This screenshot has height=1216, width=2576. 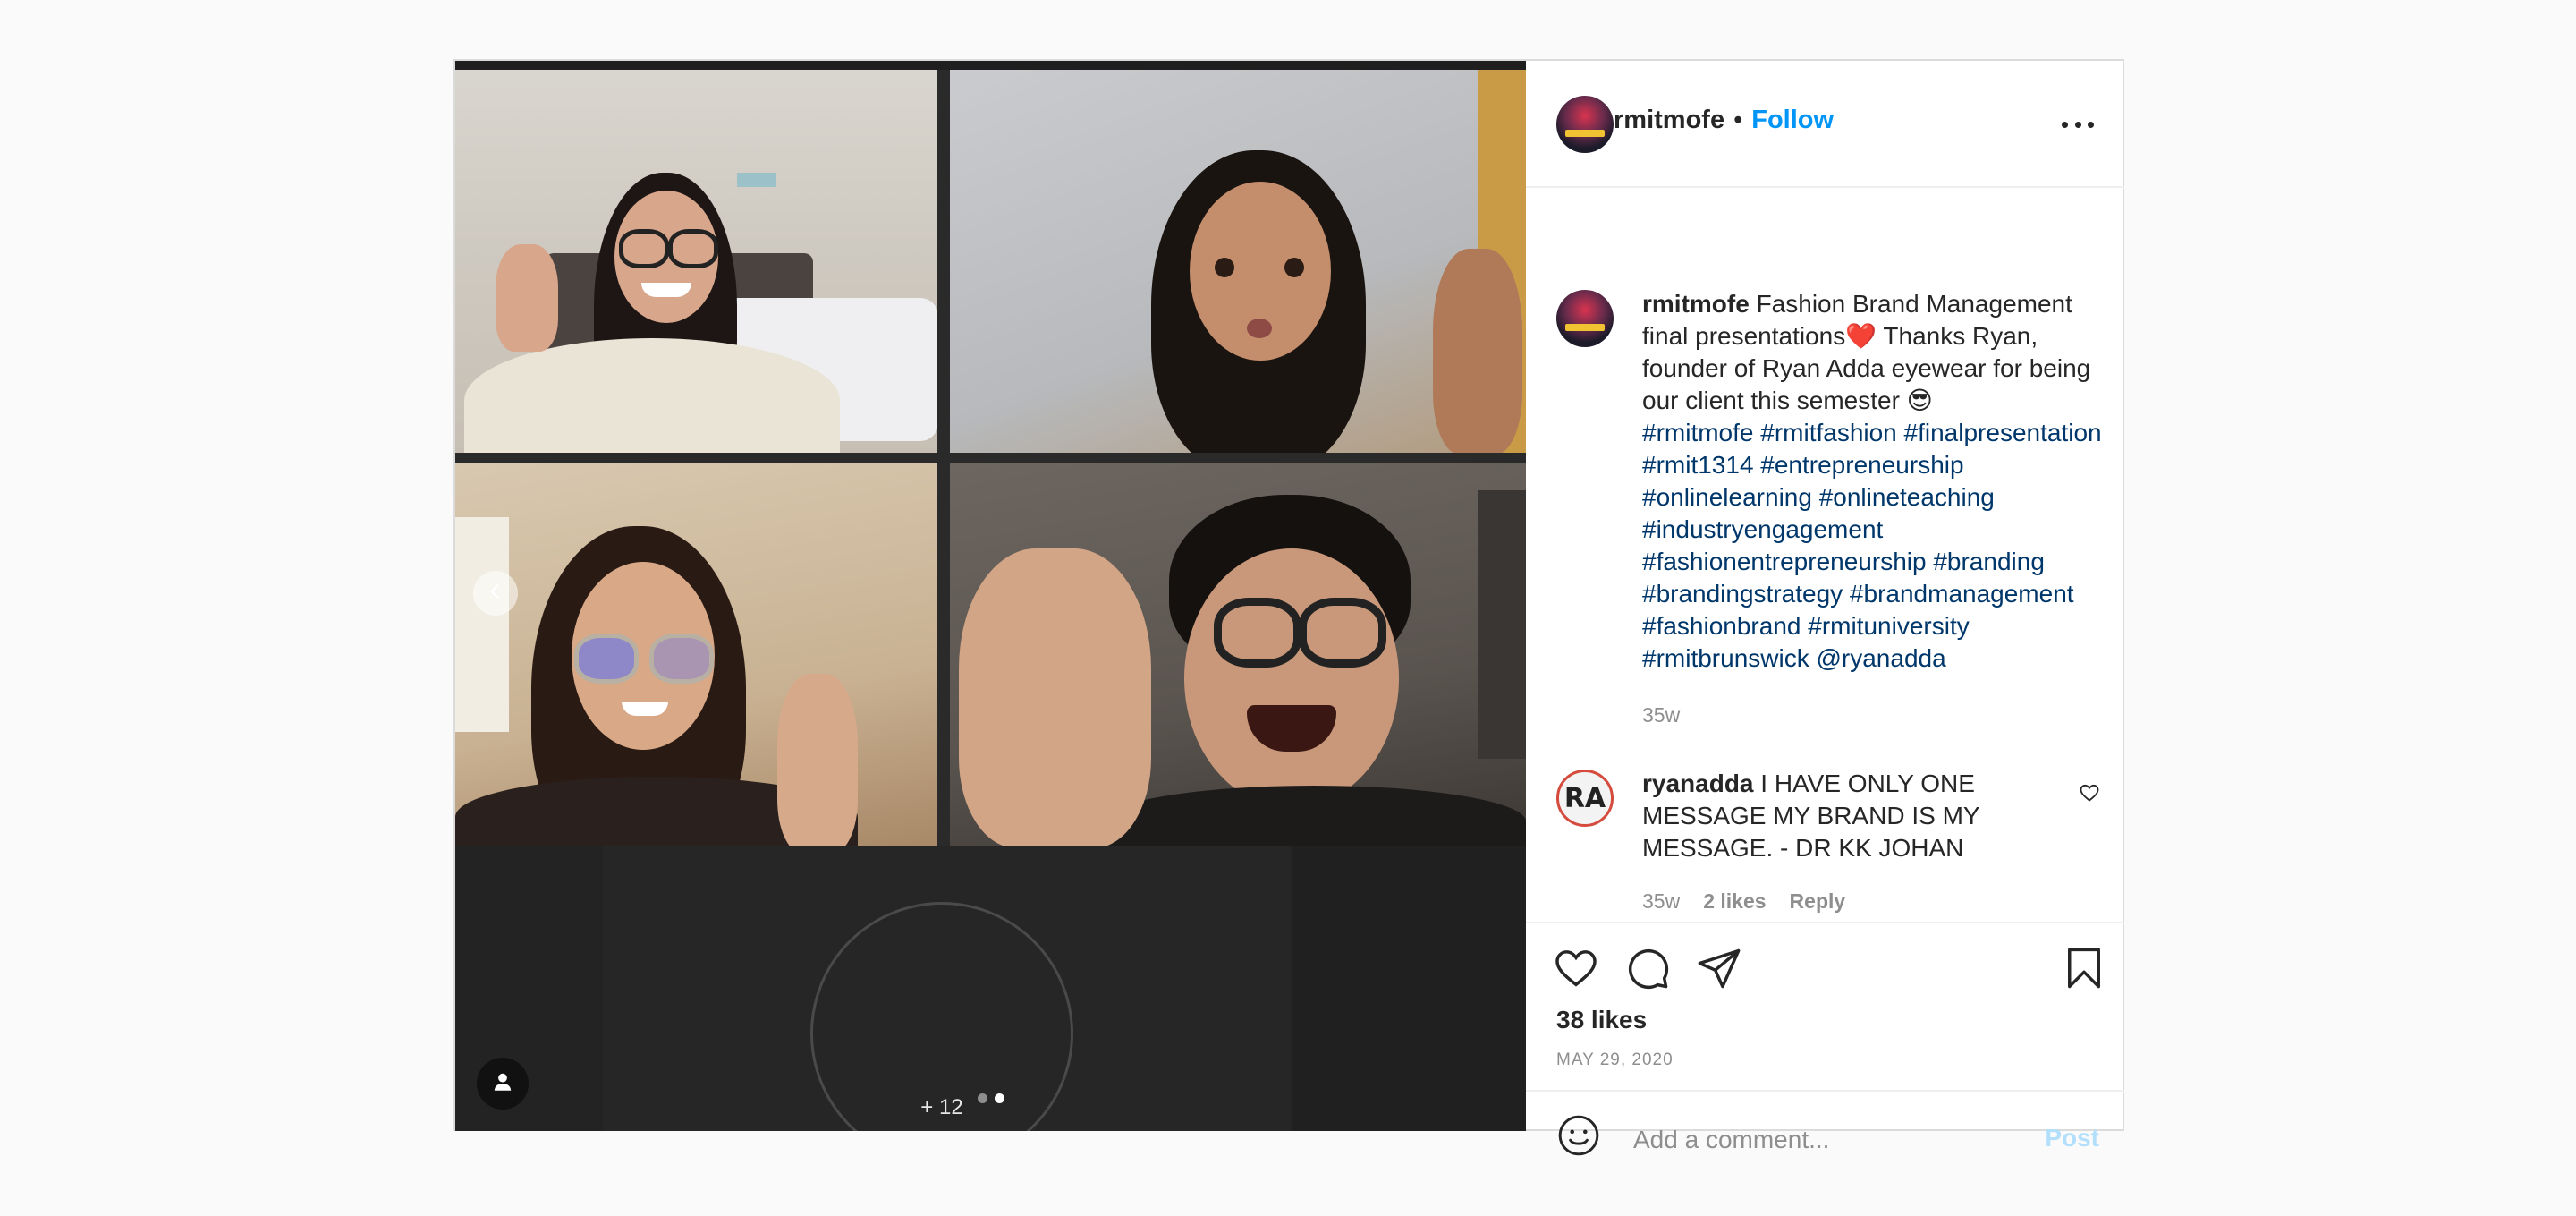 I want to click on caption-time: 35w, so click(x=1661, y=715).